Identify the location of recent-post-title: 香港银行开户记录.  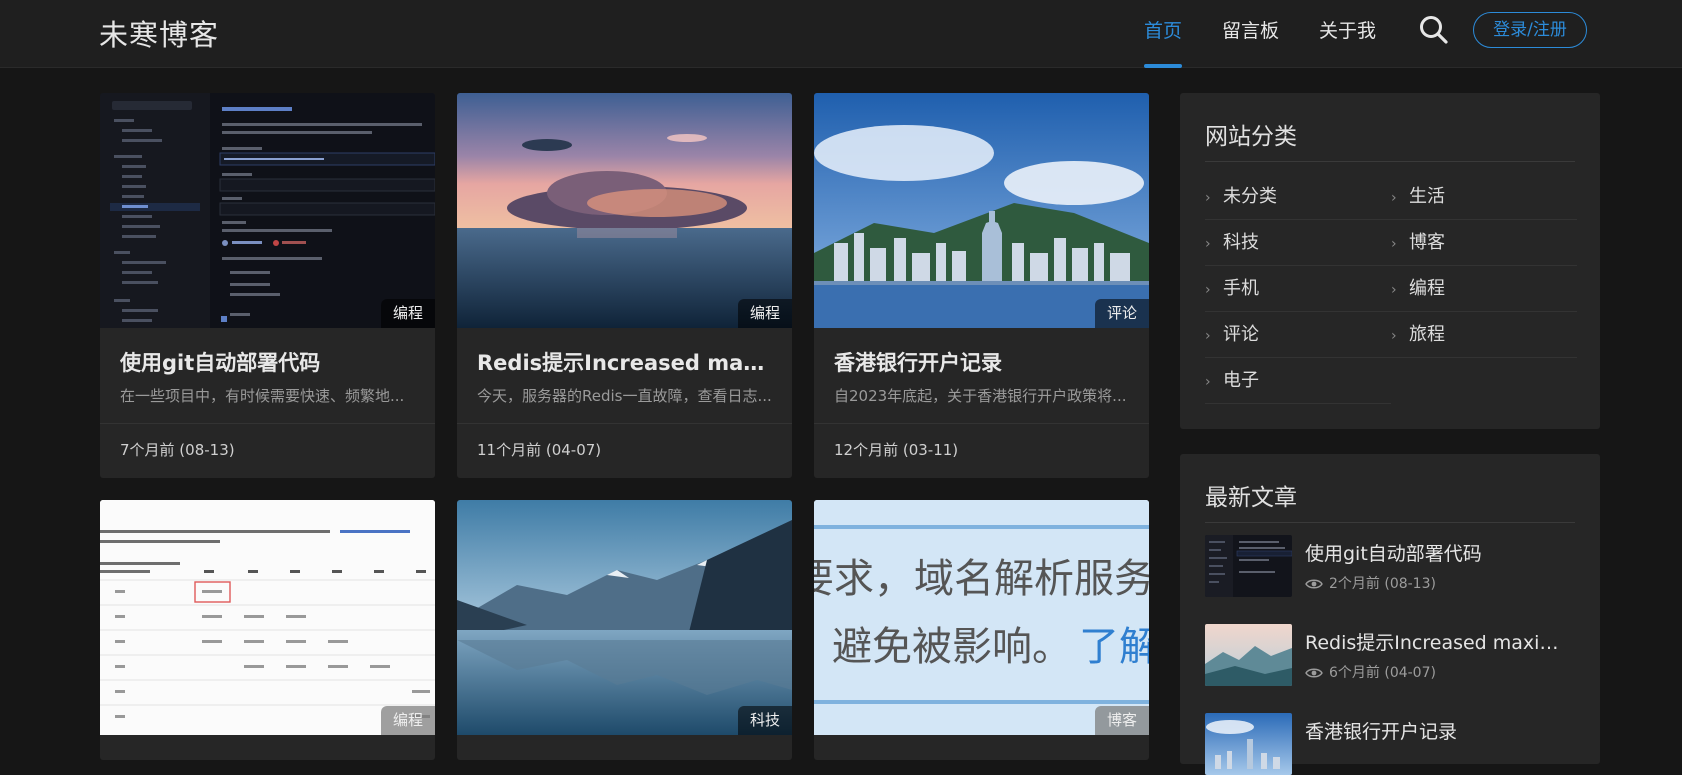
(1440, 730).